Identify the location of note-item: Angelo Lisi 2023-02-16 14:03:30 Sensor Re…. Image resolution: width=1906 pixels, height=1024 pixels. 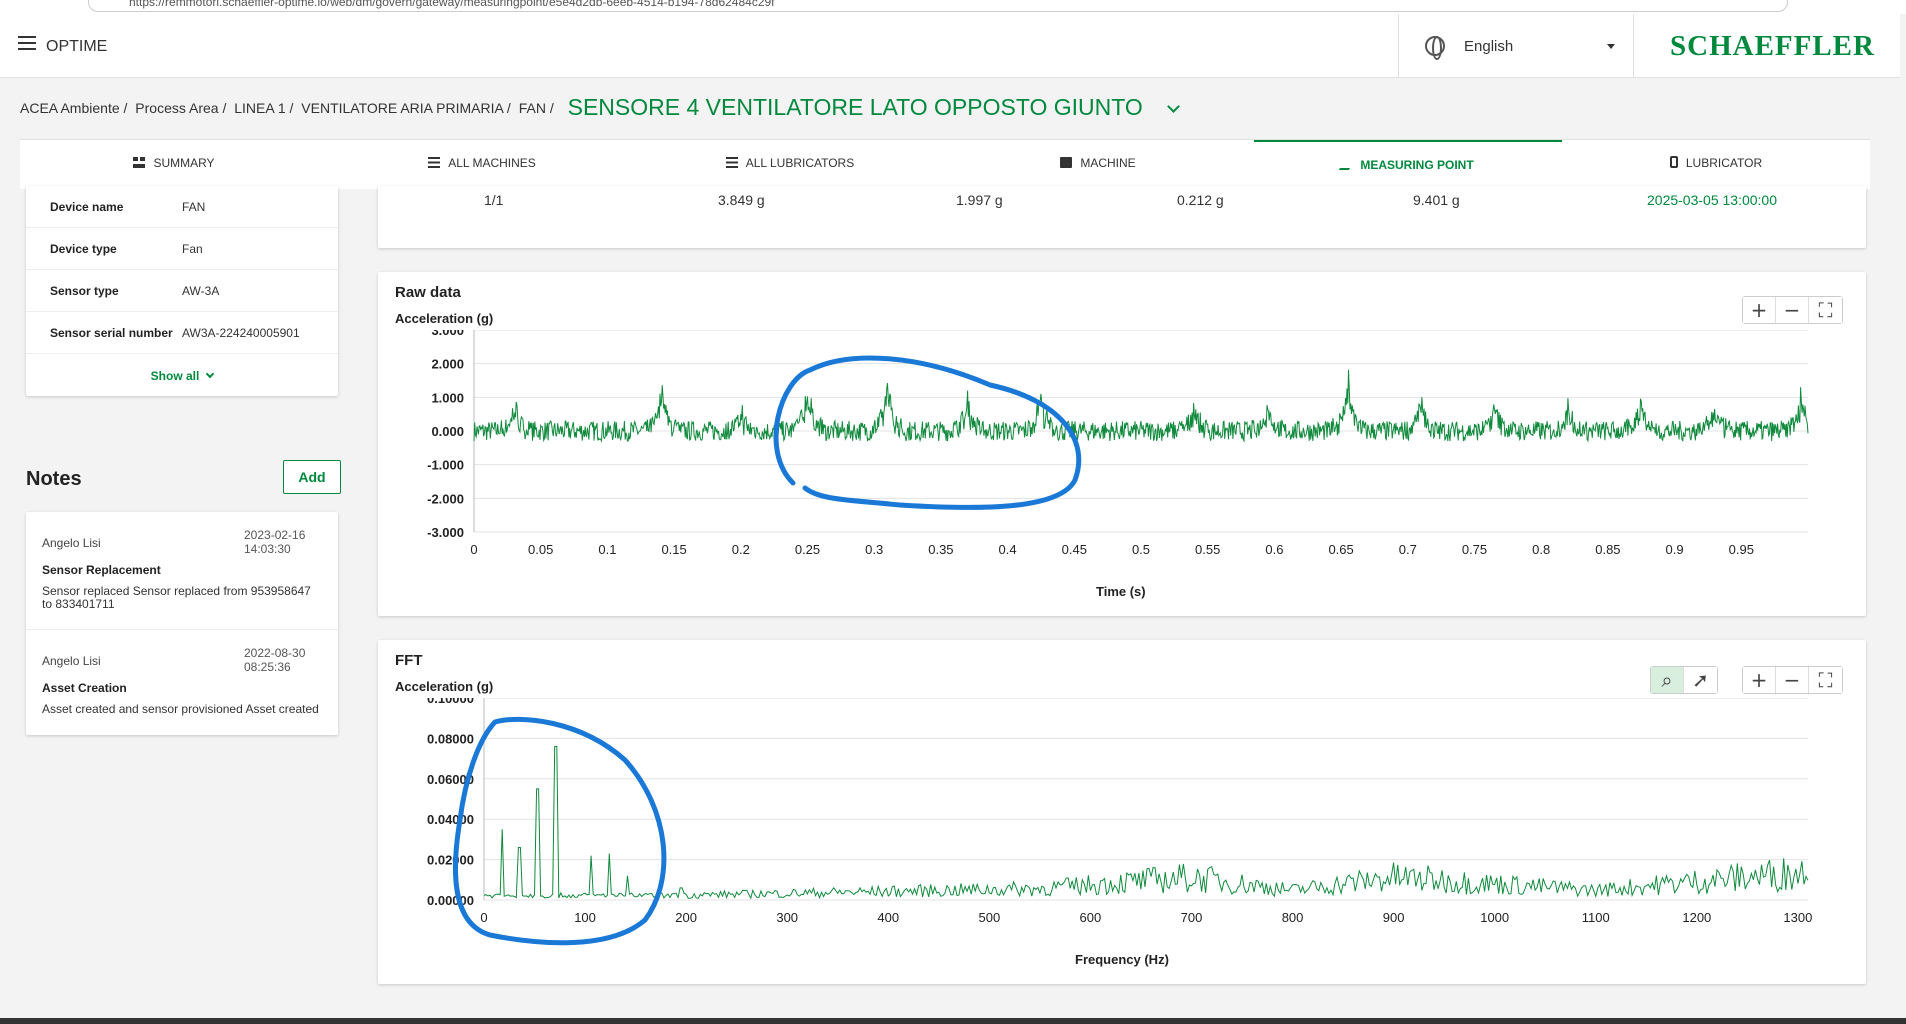
(182, 571).